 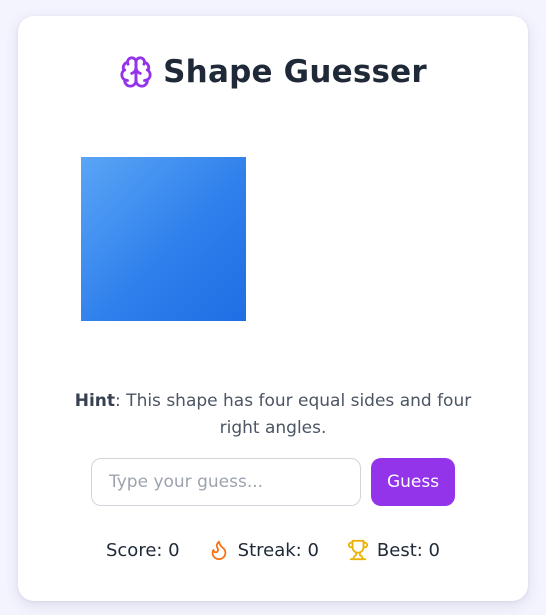 I want to click on stat-streak: Streak: 0, so click(x=263, y=550).